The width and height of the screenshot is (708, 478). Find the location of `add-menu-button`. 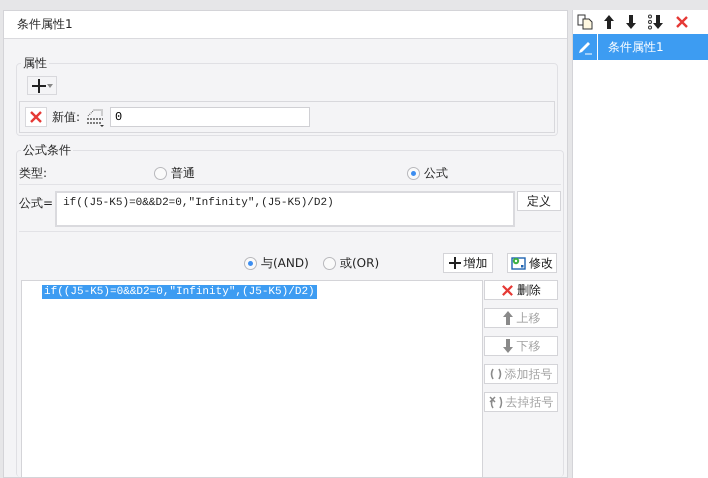

add-menu-button is located at coordinates (42, 85).